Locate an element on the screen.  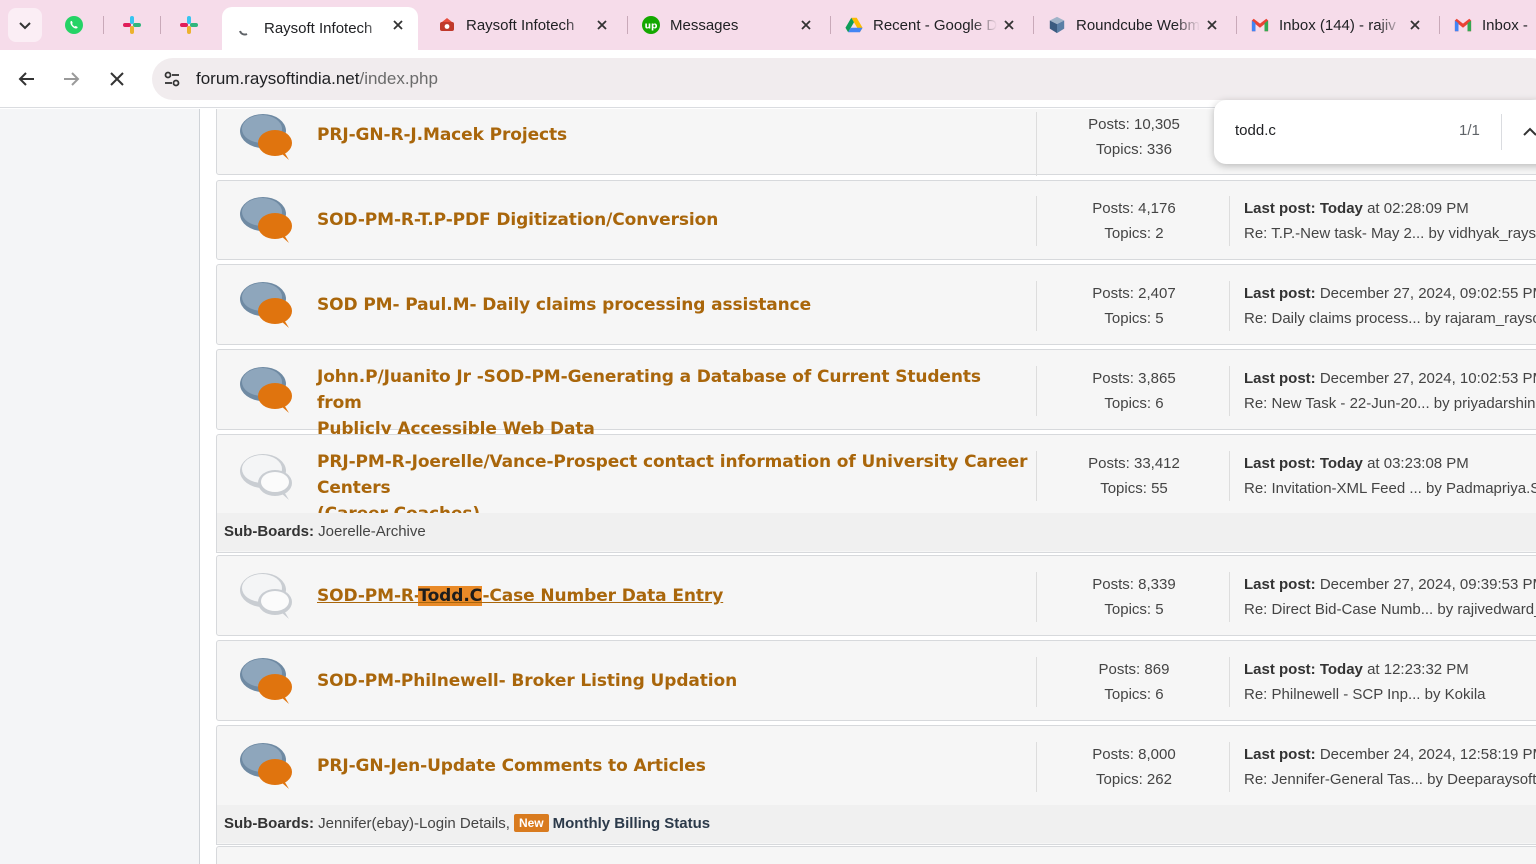
post-count: Posts: 4,176 is located at coordinates (1134, 208).